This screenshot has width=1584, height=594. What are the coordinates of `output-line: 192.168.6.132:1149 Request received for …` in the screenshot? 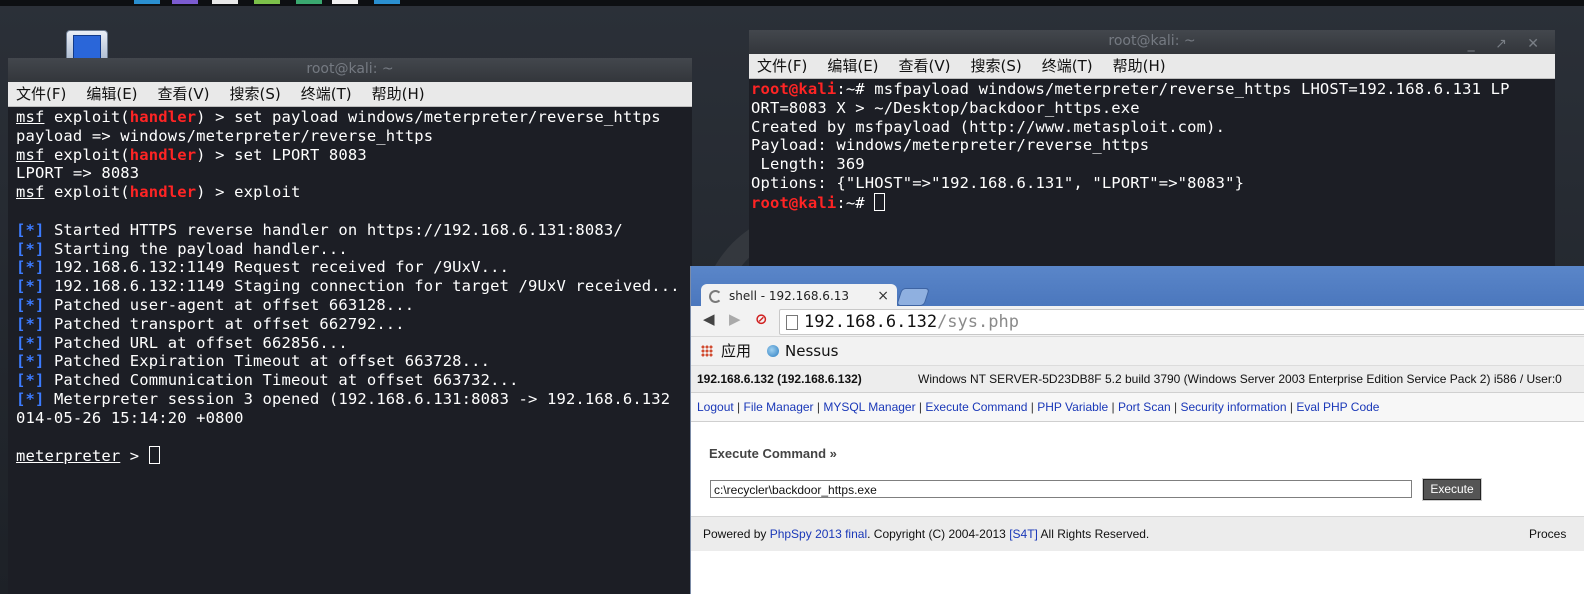 It's located at (281, 267).